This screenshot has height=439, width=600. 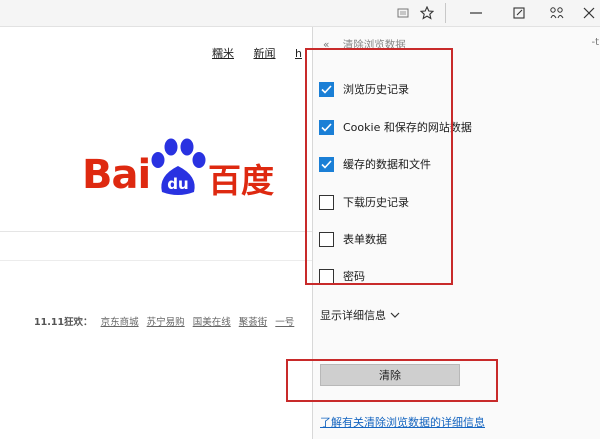 I want to click on notes-icon, so click(x=519, y=13).